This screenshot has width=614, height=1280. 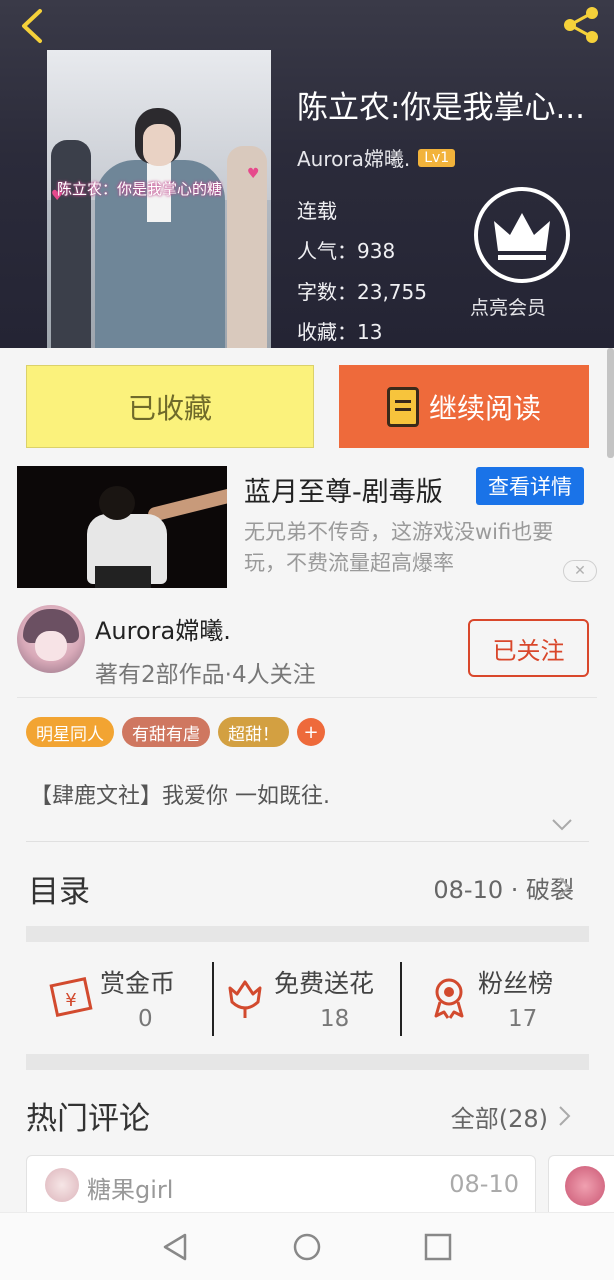 I want to click on free-flower-stat: 免费送花 18, so click(x=307, y=1001).